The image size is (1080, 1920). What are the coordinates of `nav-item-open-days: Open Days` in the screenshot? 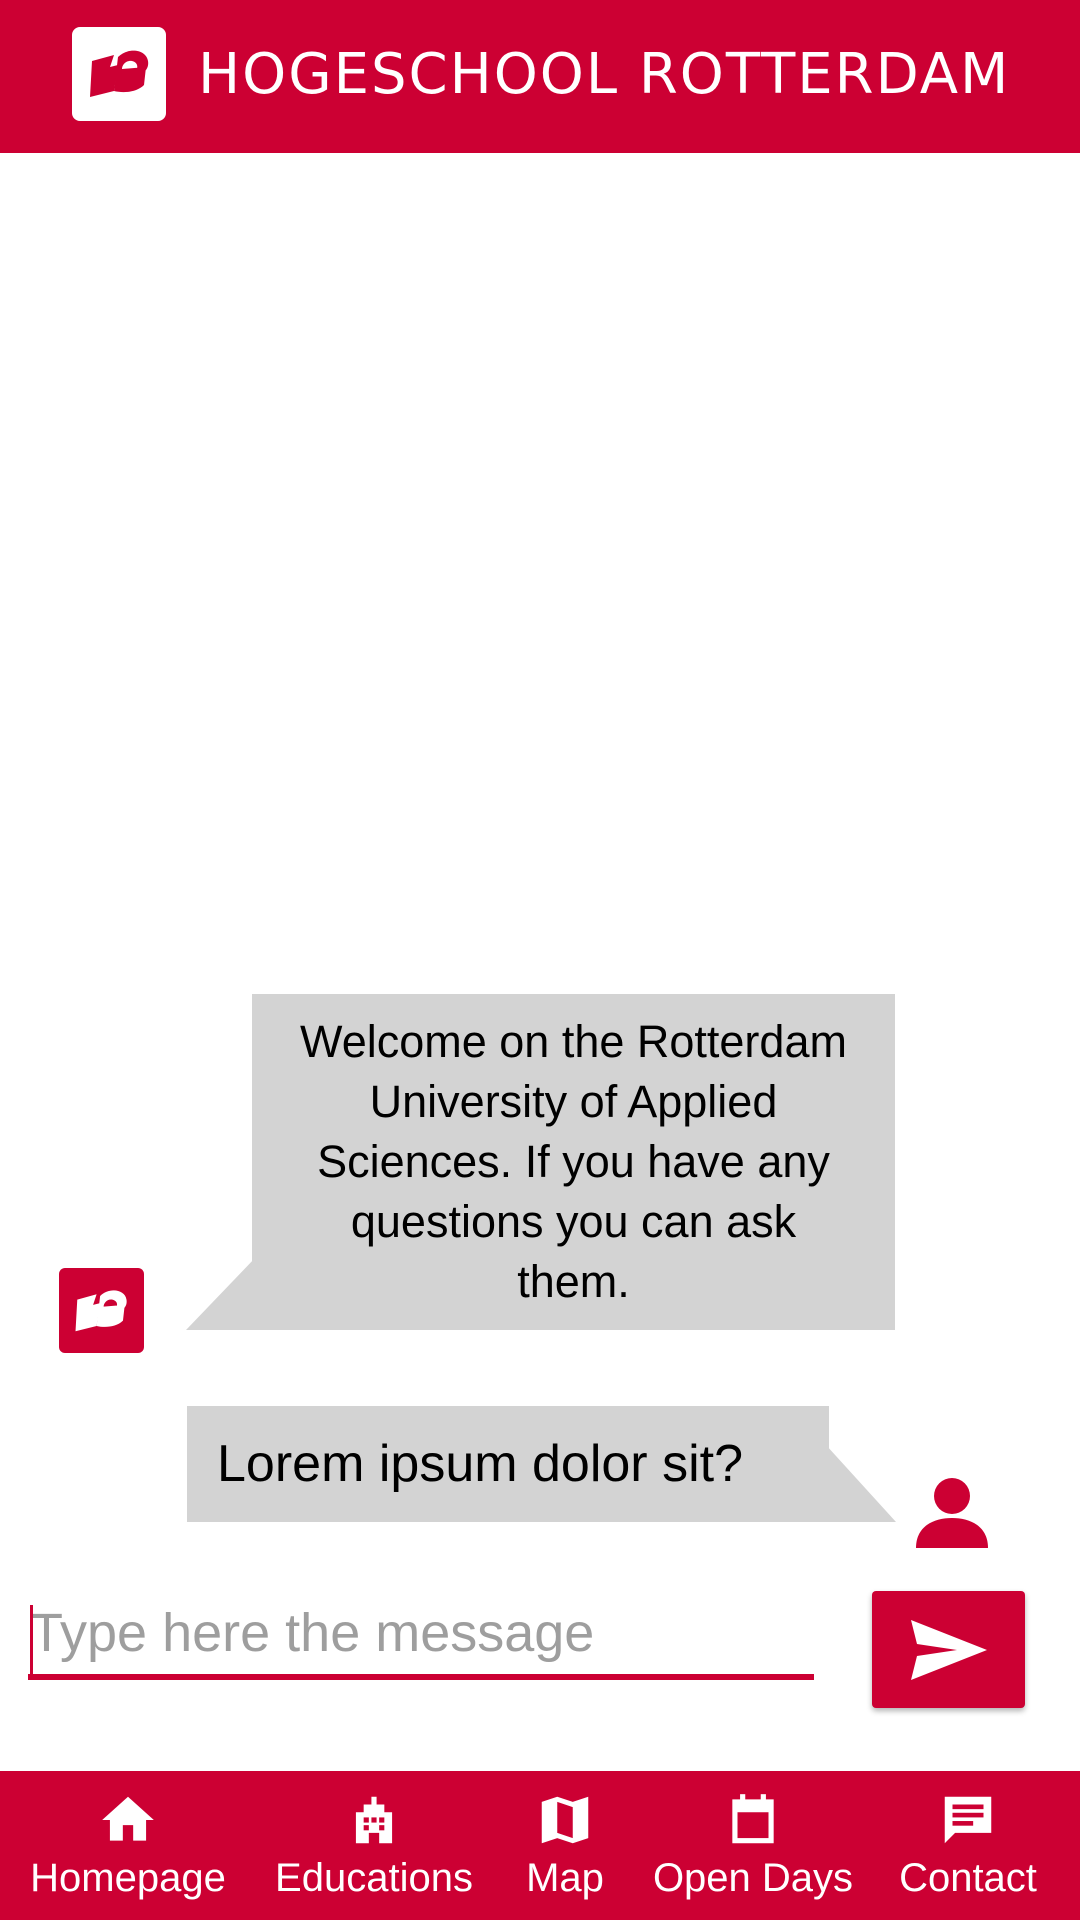 It's located at (753, 1845).